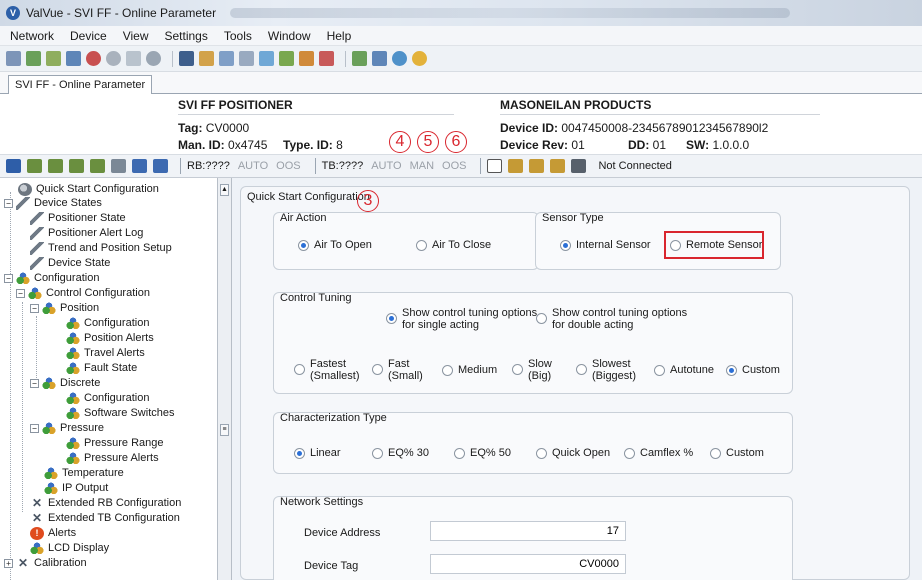 This screenshot has height=580, width=922. Describe the element at coordinates (80, 84) in the screenshot. I see `tab-svi-ff-online-parameter: SVI FF - Online Parameter` at that location.